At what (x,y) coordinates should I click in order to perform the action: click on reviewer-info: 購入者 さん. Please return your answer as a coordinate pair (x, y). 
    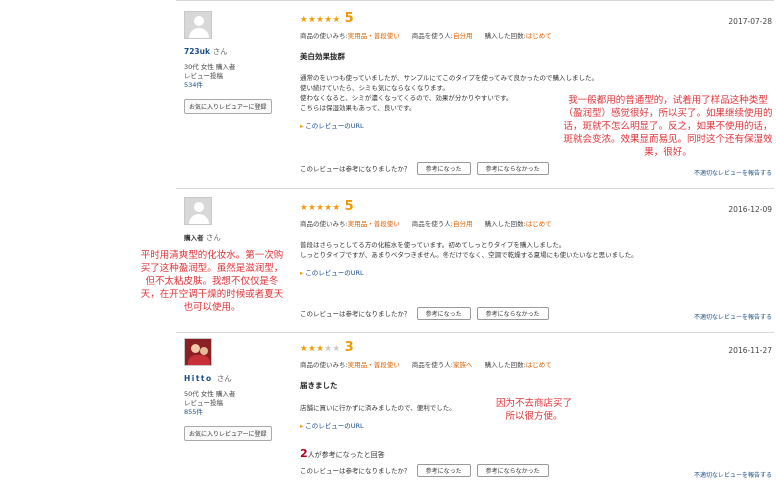
    Looking at the image, I should click on (236, 220).